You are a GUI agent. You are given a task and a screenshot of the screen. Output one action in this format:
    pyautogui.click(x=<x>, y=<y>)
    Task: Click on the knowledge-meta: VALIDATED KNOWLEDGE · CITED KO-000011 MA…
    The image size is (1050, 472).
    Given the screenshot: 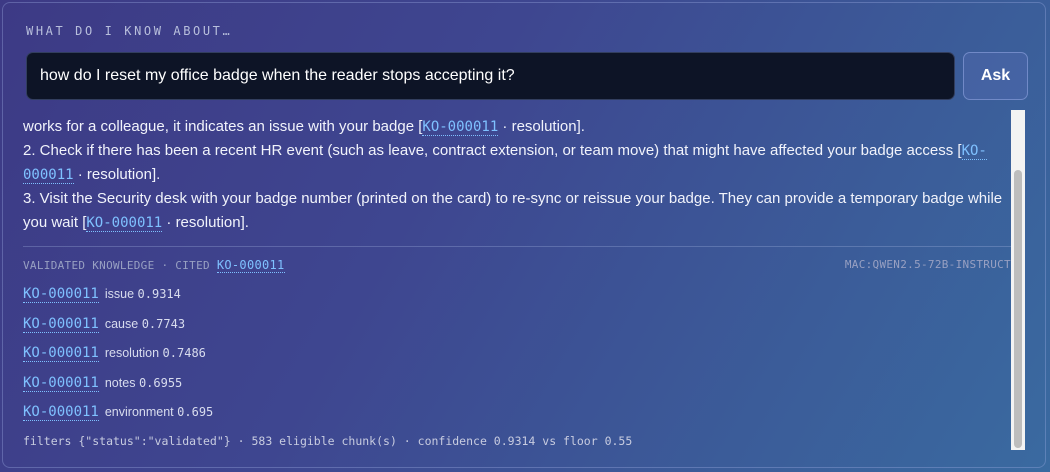 What is the action you would take?
    pyautogui.click(x=517, y=265)
    